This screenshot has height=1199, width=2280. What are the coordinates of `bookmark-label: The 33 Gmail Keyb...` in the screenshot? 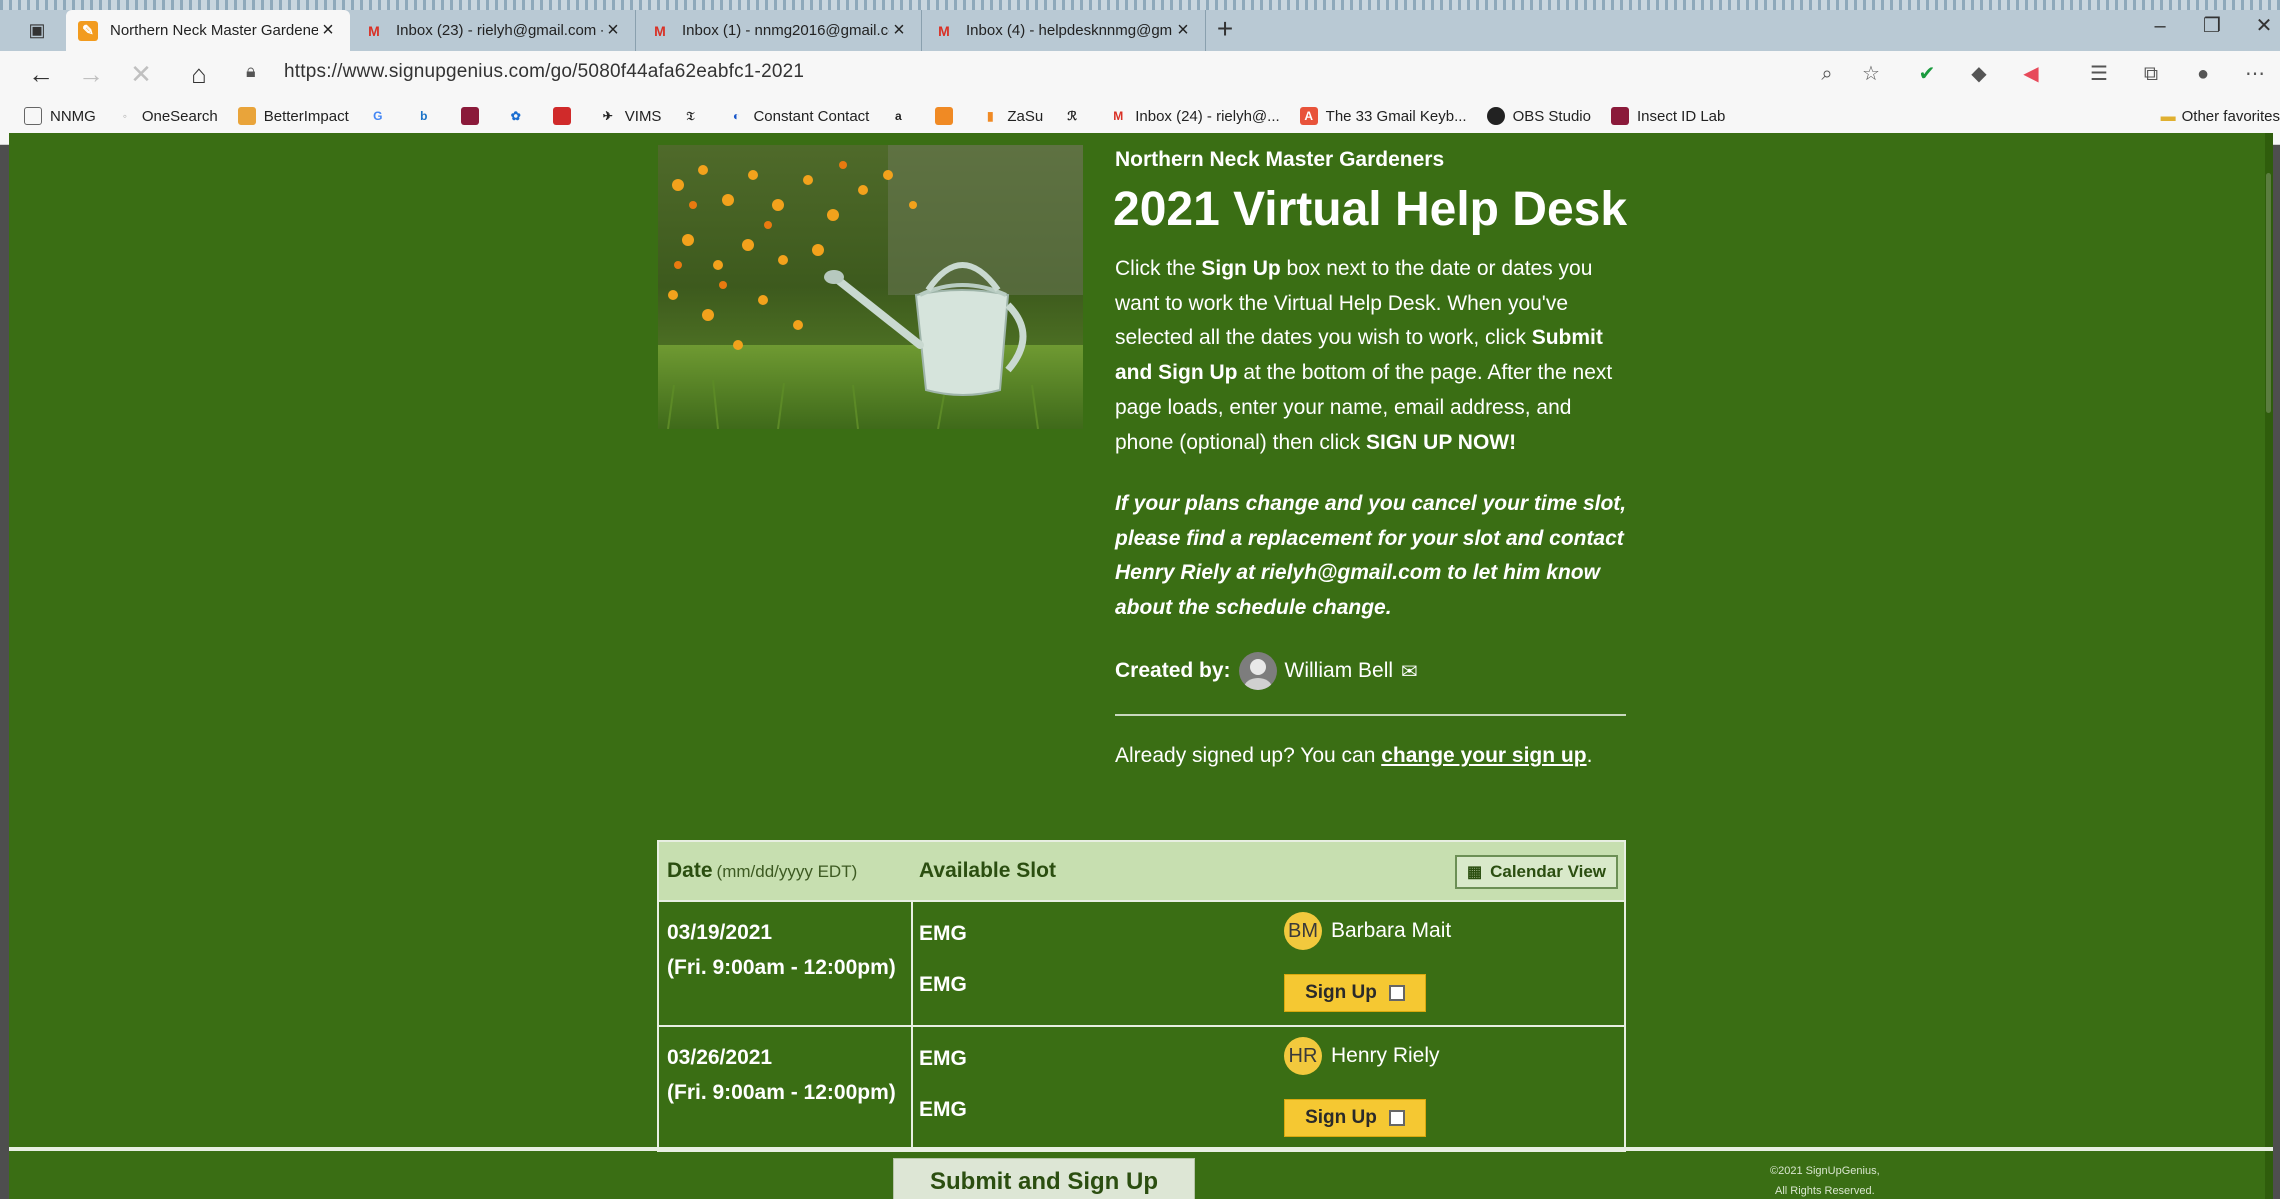 It's located at (1396, 116).